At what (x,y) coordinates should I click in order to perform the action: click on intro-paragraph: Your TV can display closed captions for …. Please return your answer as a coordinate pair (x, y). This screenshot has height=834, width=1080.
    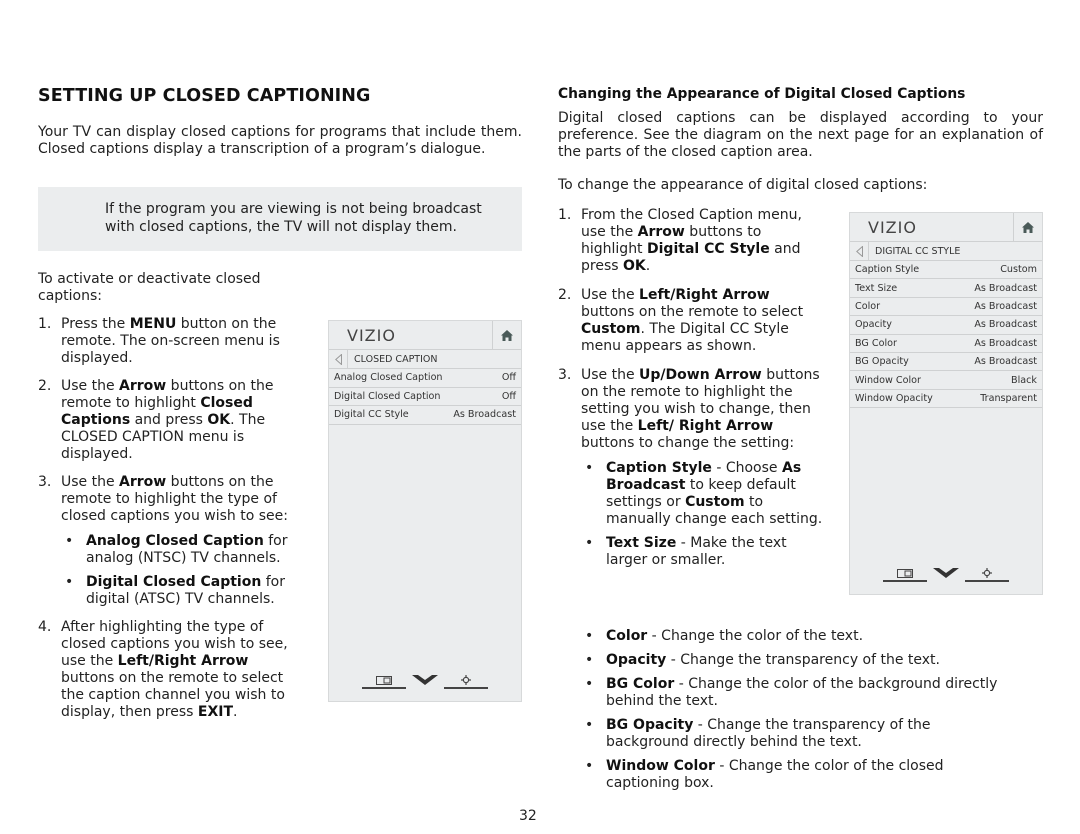
    Looking at the image, I should click on (280, 140).